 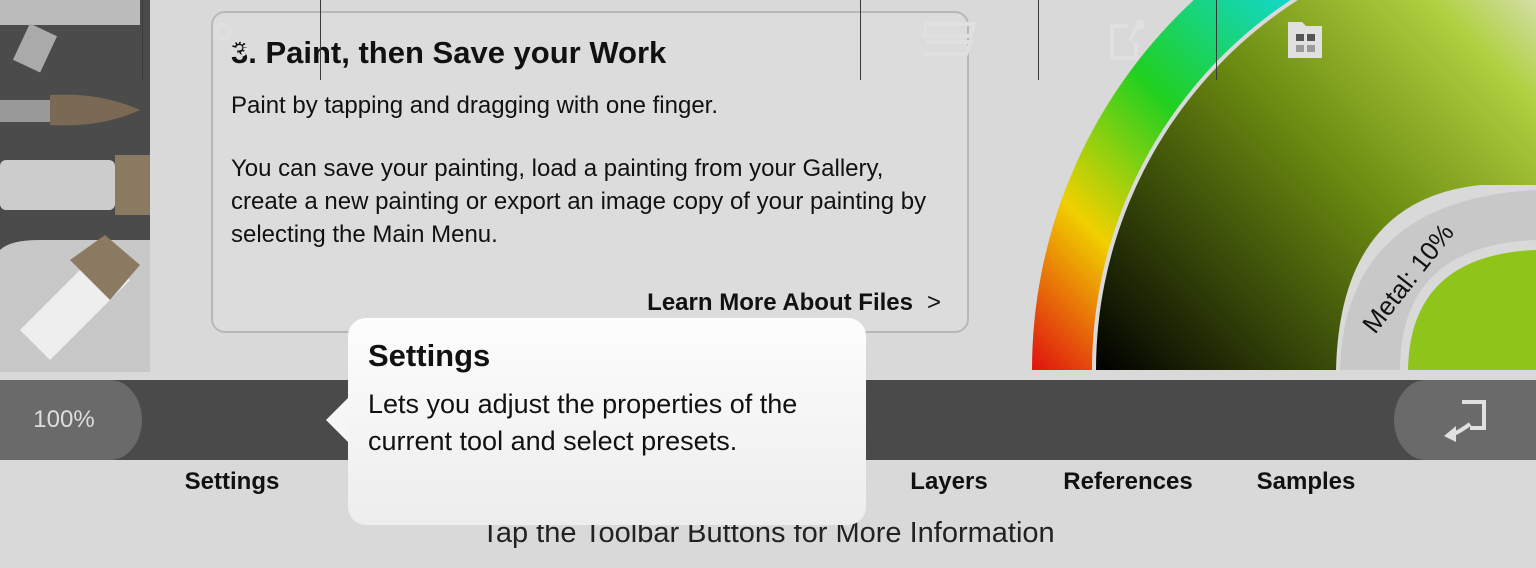 What do you see at coordinates (340, 40) in the screenshot?
I see `toolbar-button-hidden` at bounding box center [340, 40].